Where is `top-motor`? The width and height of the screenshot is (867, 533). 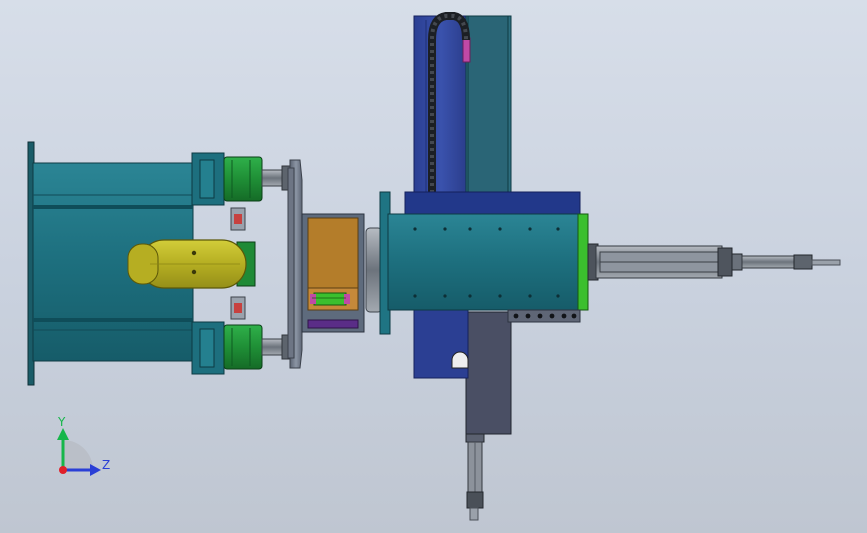
top-motor is located at coordinates (242, 179).